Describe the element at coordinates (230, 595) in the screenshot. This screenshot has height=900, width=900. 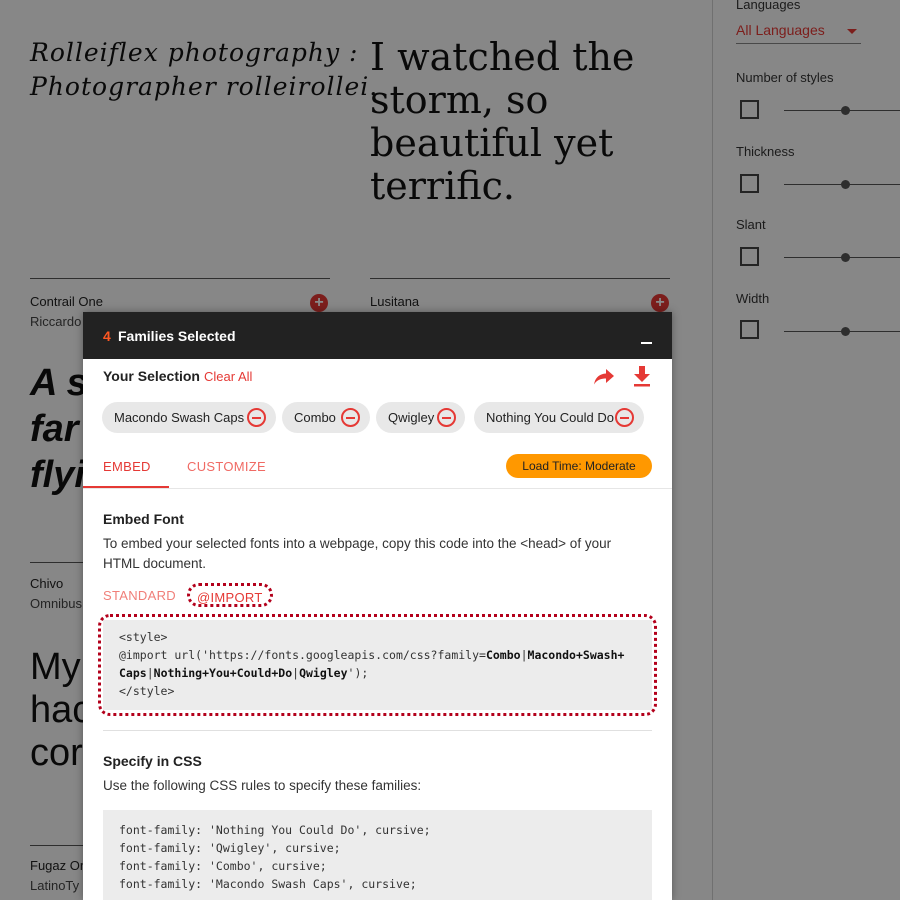
I see `subtab-import: @IMPORT` at that location.